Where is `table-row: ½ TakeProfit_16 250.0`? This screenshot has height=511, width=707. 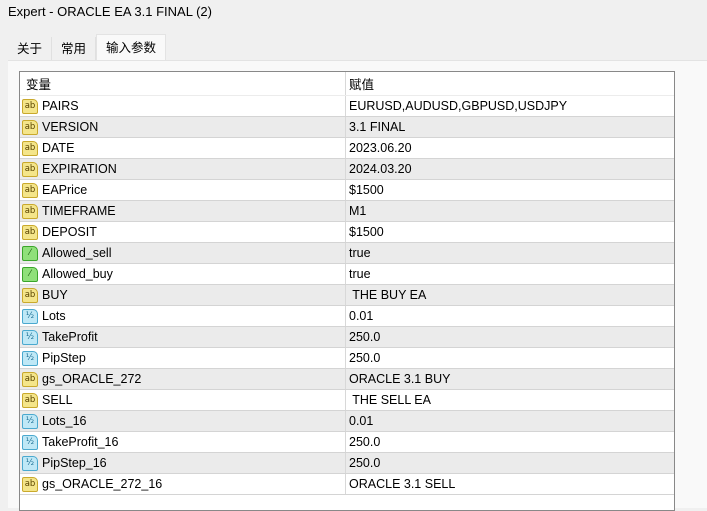 table-row: ½ TakeProfit_16 250.0 is located at coordinates (347, 442).